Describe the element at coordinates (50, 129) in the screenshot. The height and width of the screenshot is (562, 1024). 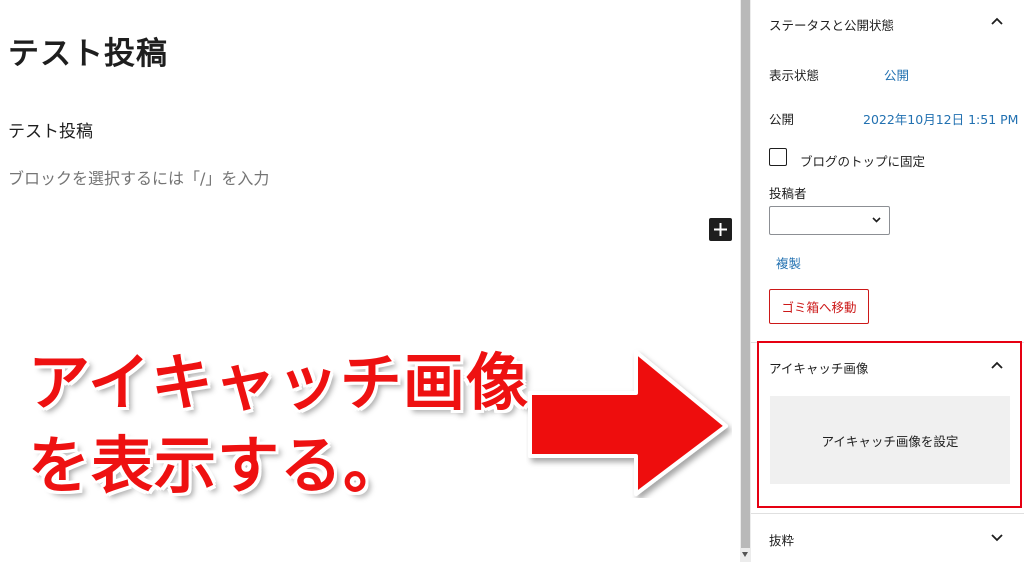
I see `paragraph-block: テスト投稿` at that location.